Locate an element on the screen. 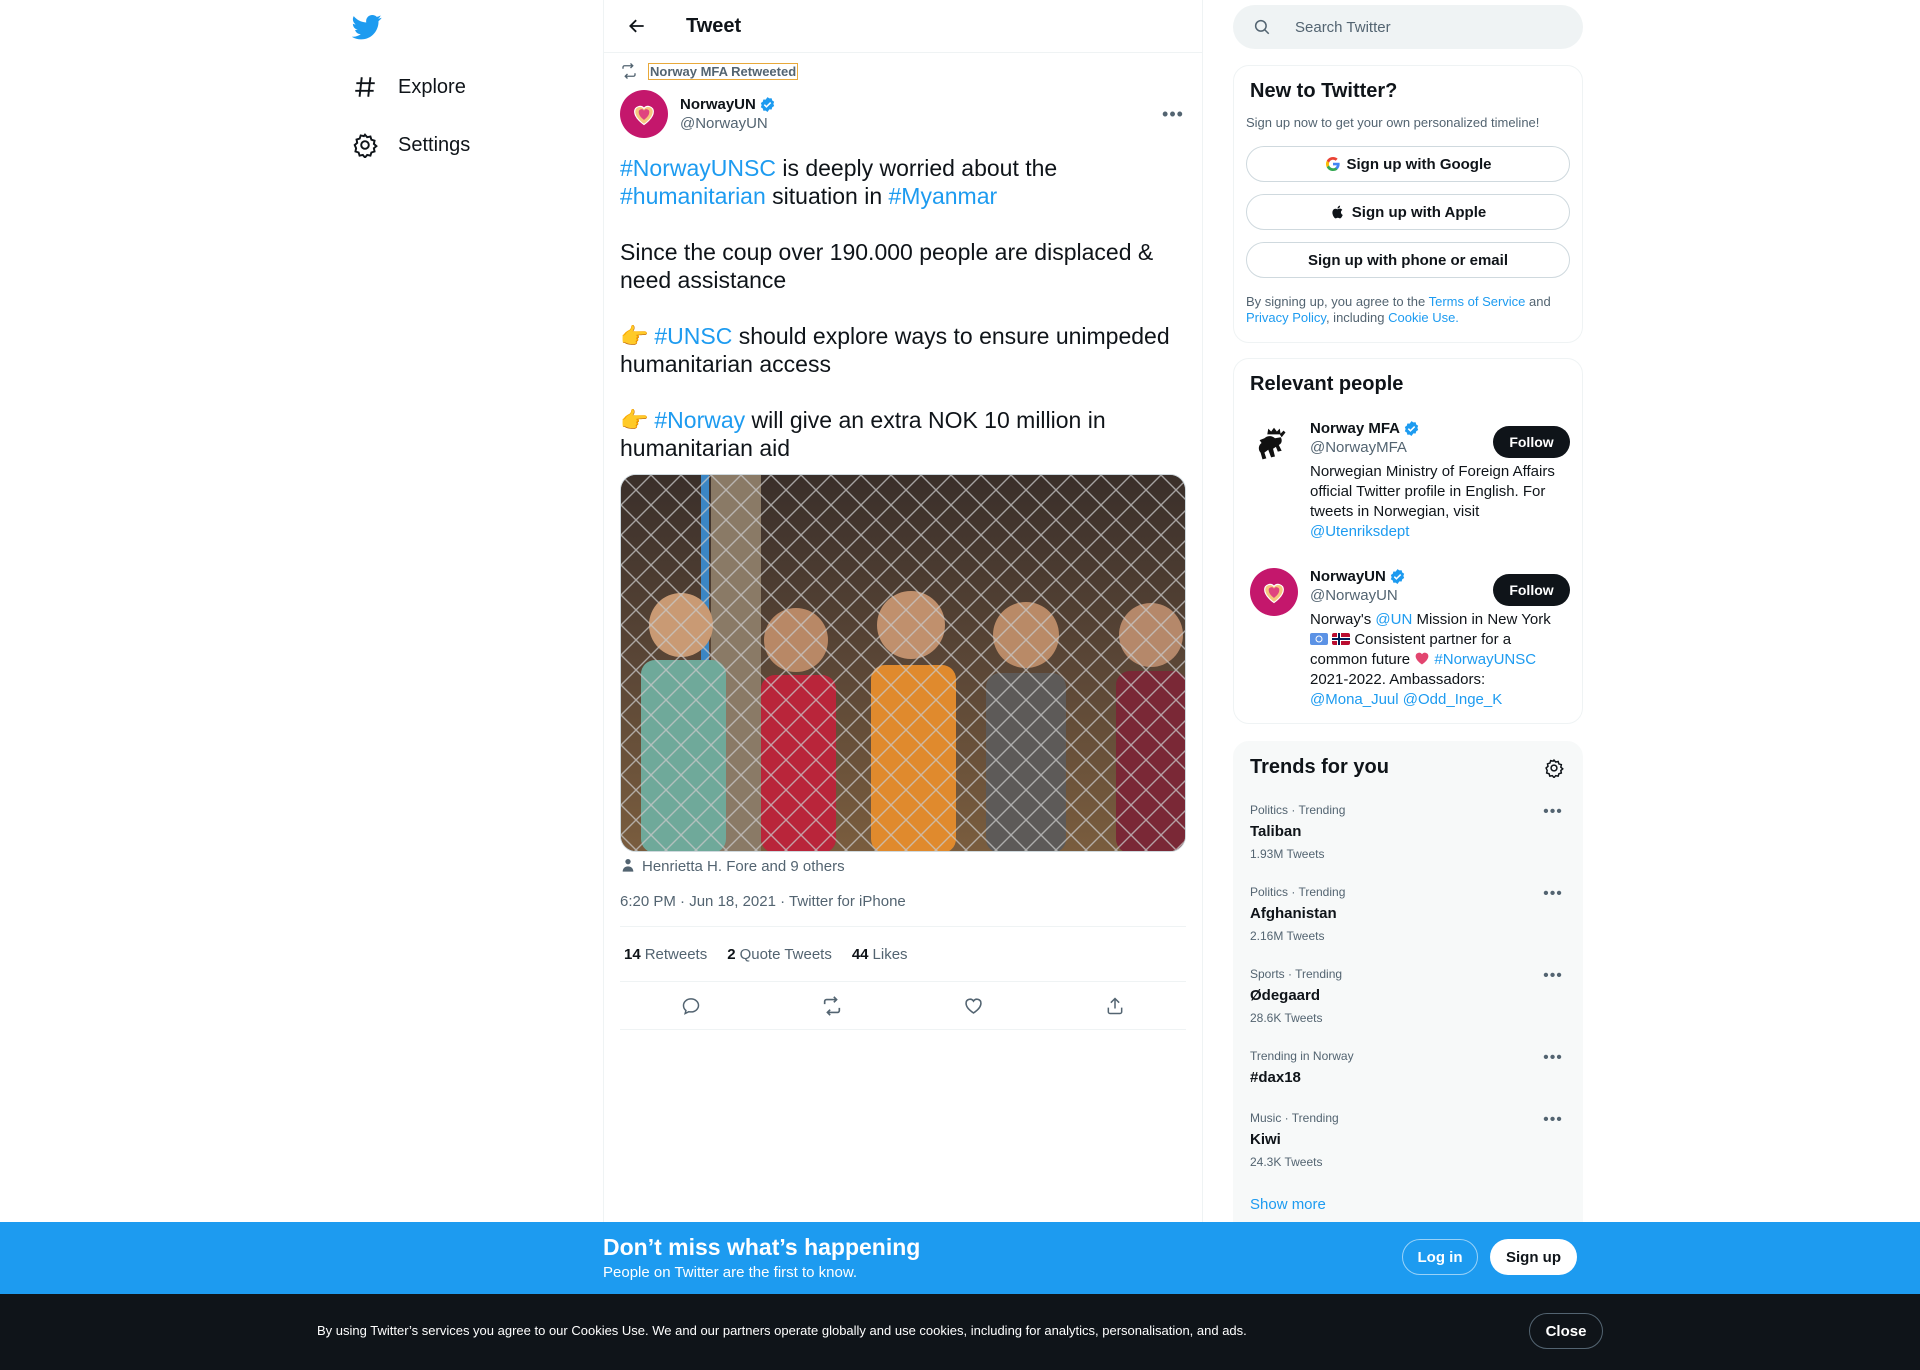 This screenshot has height=1370, width=1920. person-name: Norway MFA is located at coordinates (1355, 428).